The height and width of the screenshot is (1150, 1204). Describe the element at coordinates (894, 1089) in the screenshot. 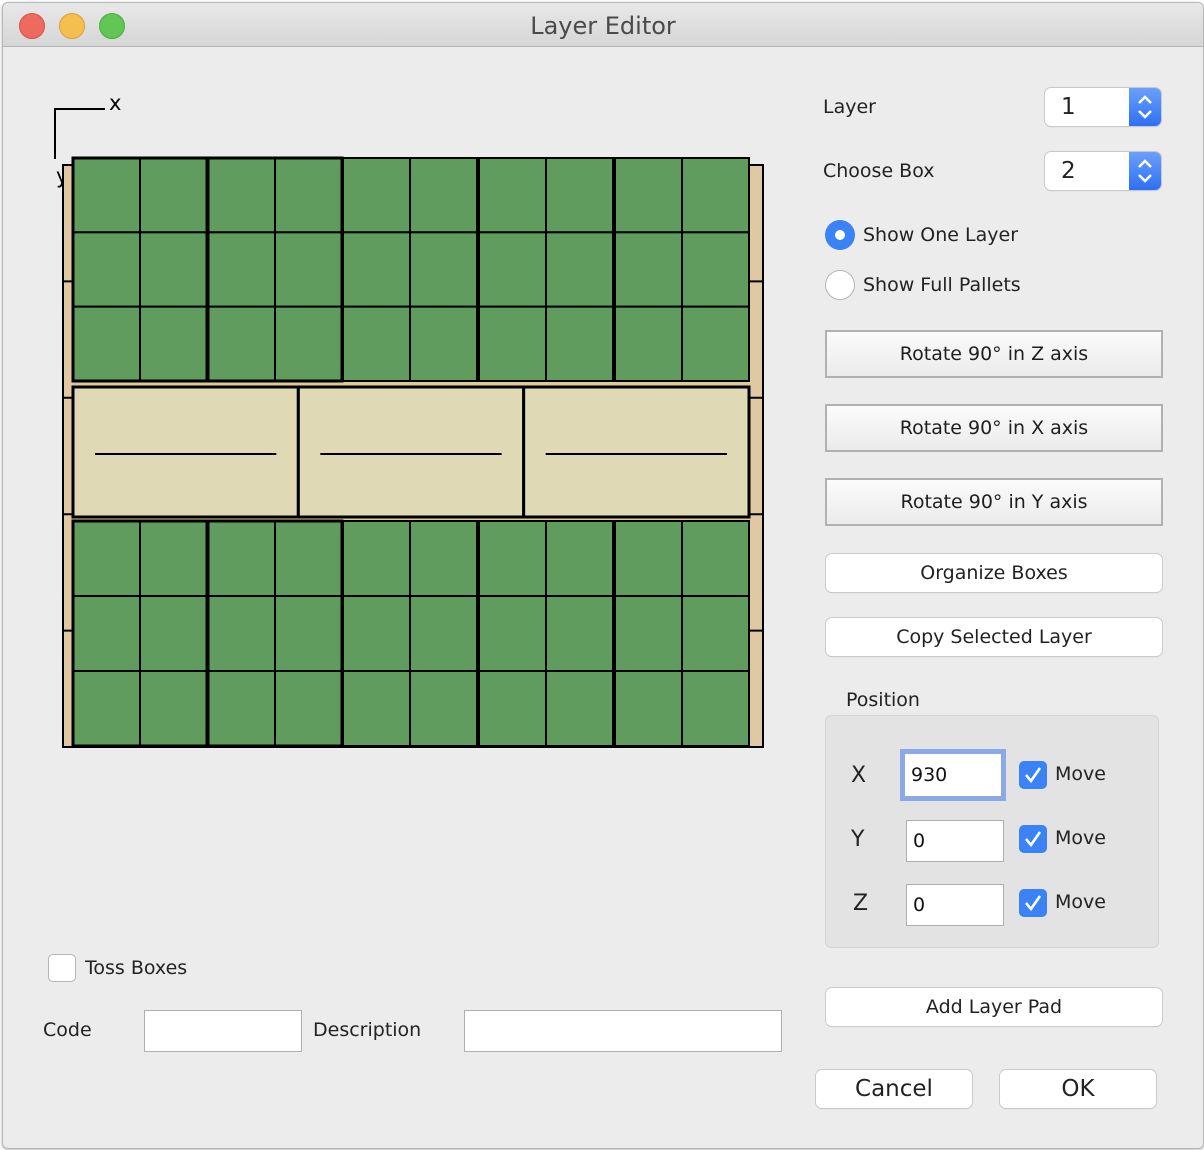

I see `cancel-button: Cancel` at that location.